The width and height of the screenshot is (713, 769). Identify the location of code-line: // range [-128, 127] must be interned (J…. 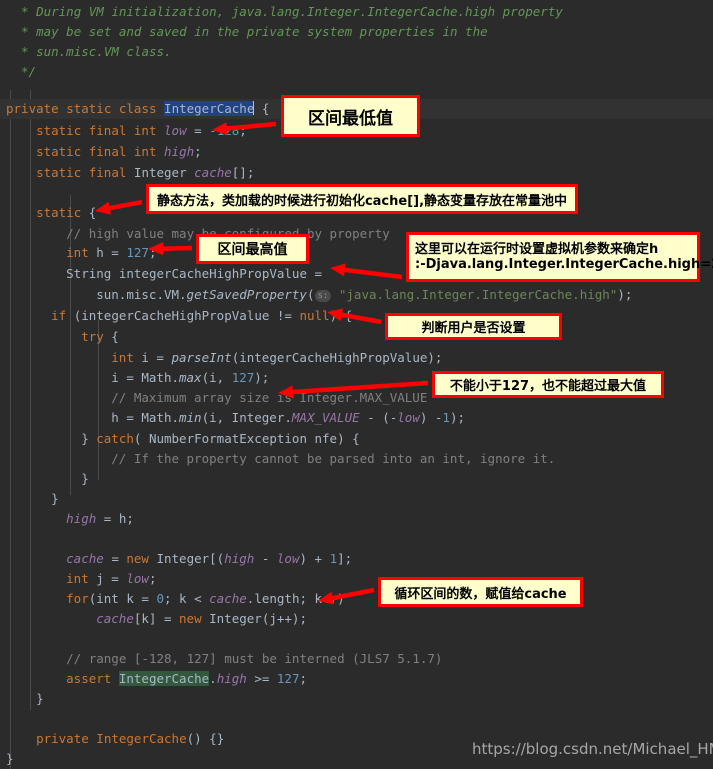
(356, 659).